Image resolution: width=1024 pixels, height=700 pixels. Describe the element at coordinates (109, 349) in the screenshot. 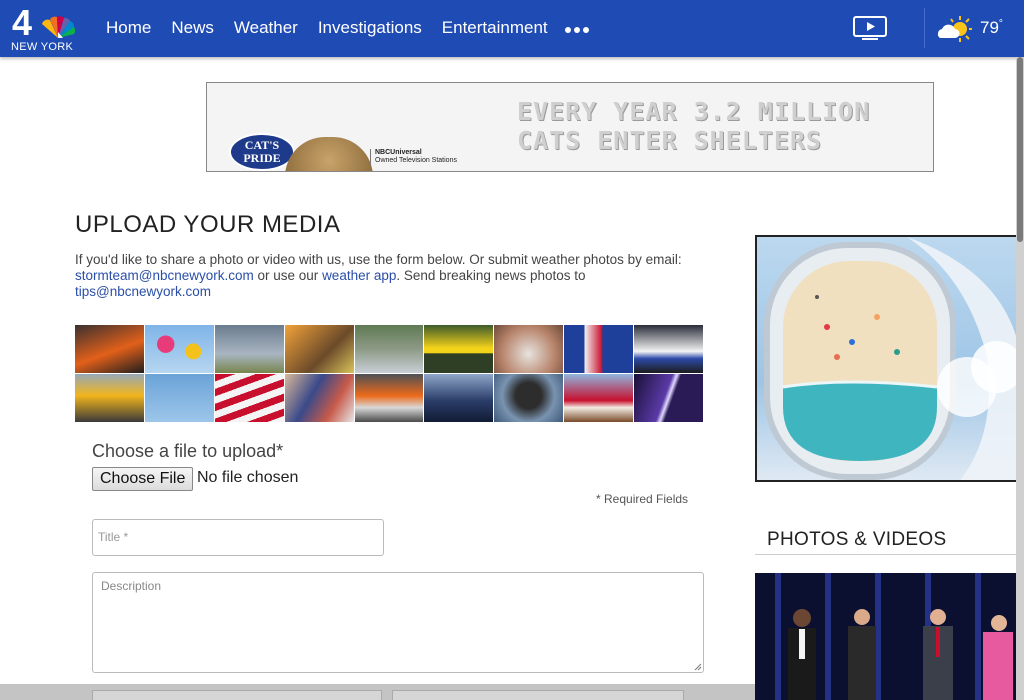

I see `mosaic-fire-image` at that location.